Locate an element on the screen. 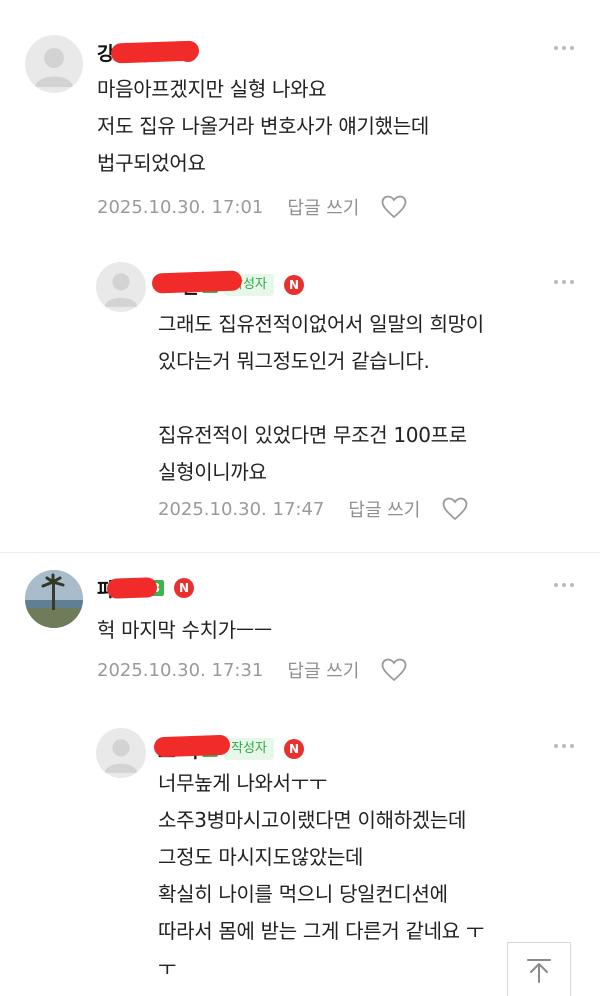  comment-author-name: 강낭이 is located at coordinates (148, 52).